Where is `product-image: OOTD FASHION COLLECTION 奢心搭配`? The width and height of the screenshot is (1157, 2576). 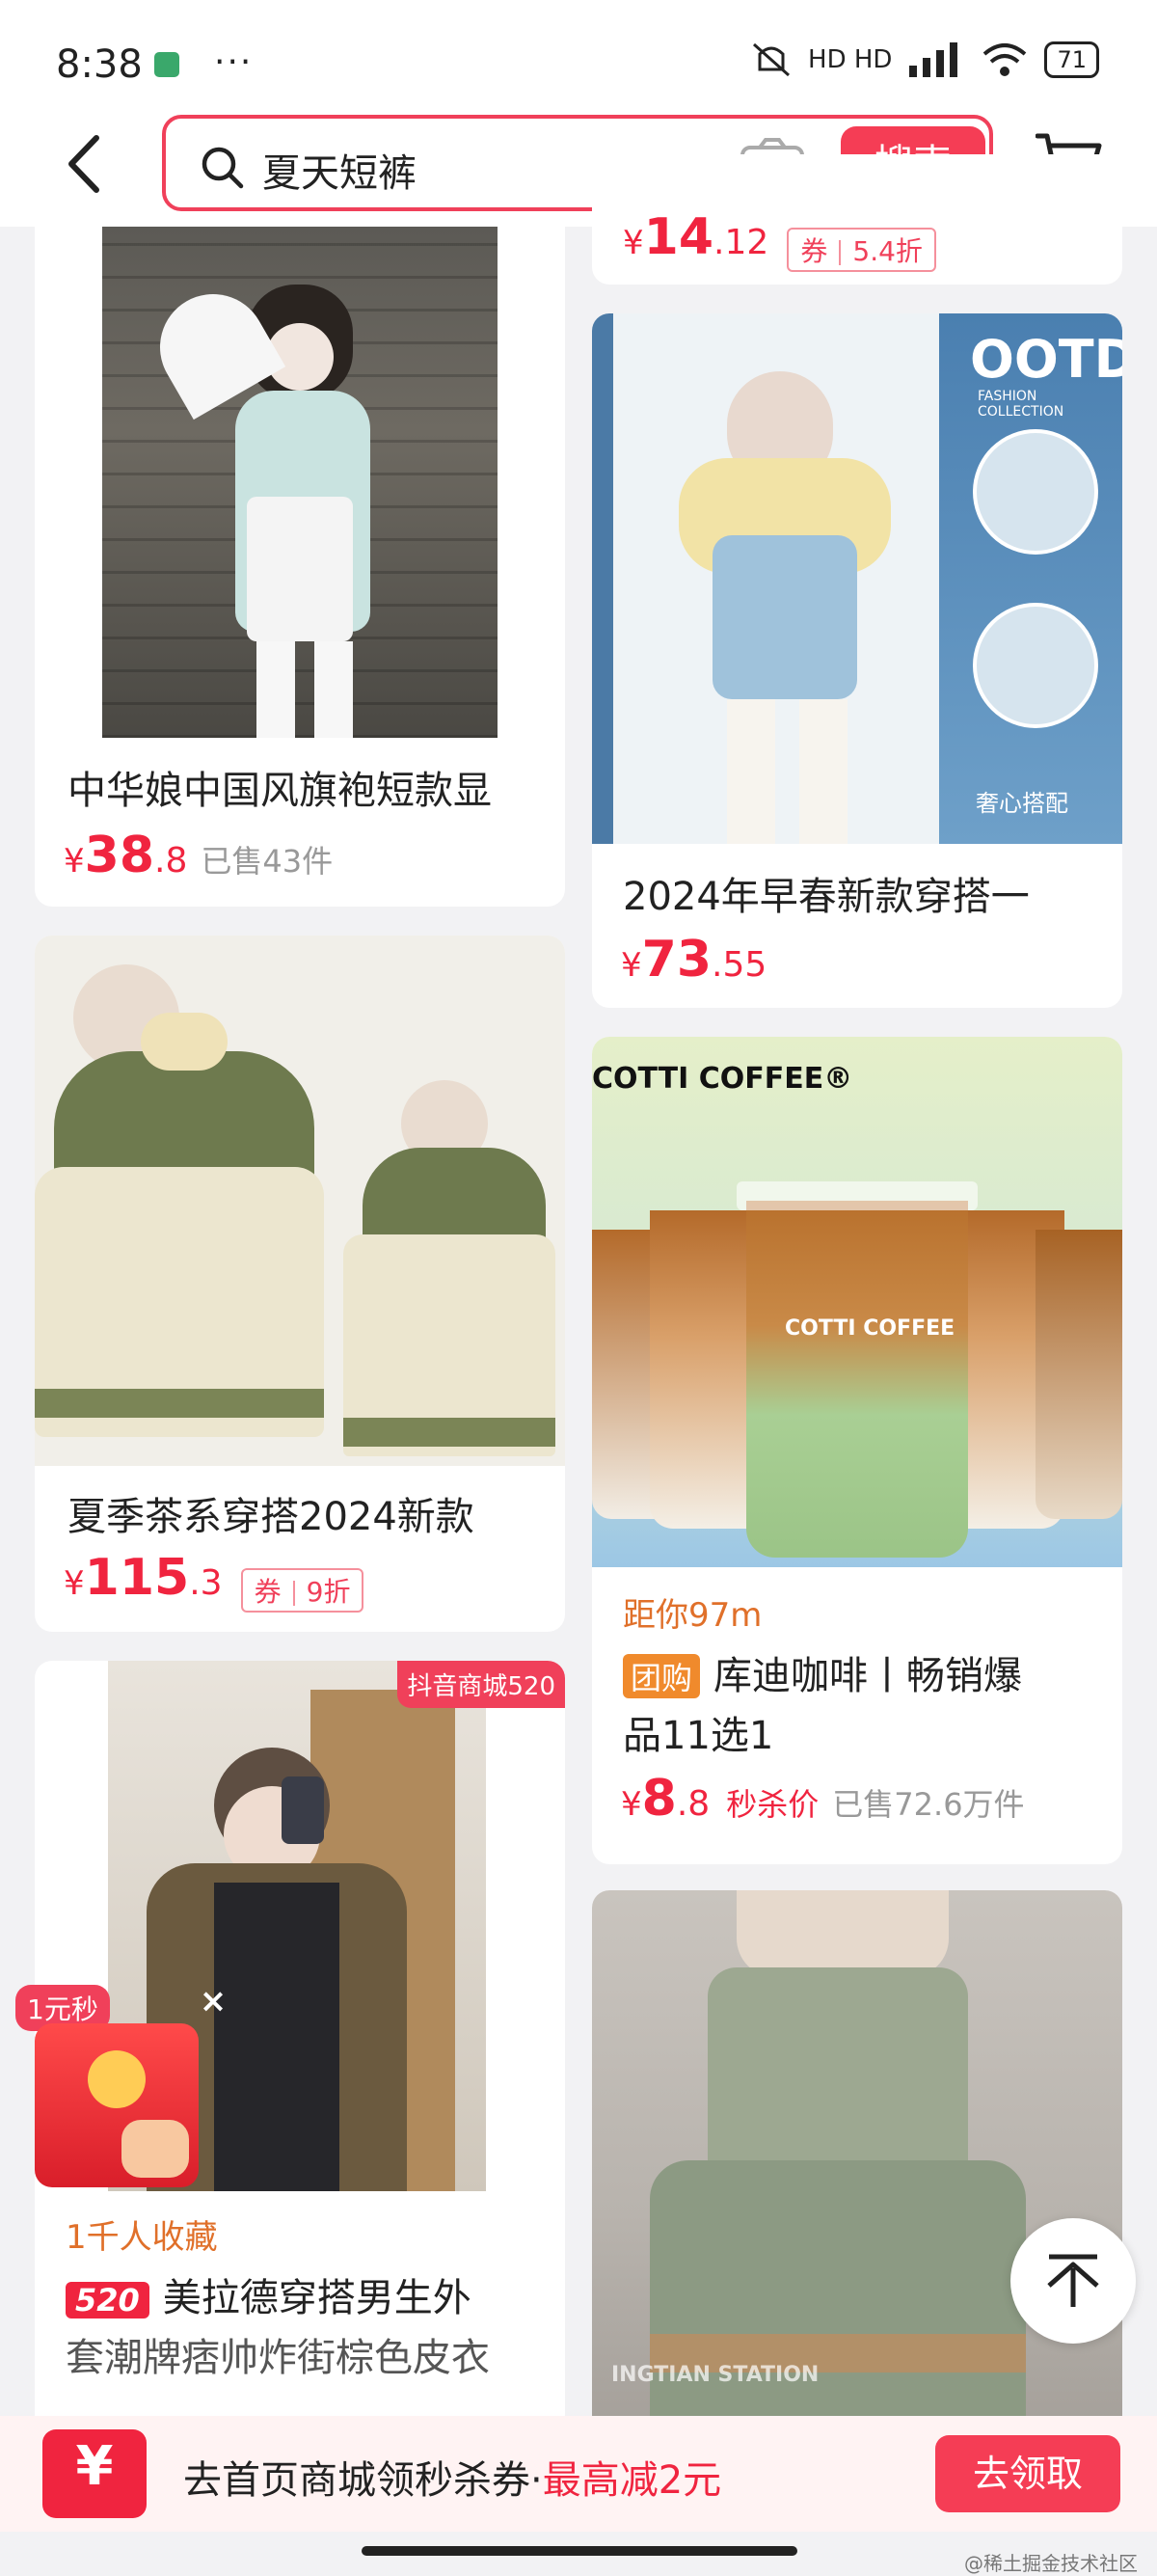 product-image: OOTD FASHION COLLECTION 奢心搭配 is located at coordinates (857, 578).